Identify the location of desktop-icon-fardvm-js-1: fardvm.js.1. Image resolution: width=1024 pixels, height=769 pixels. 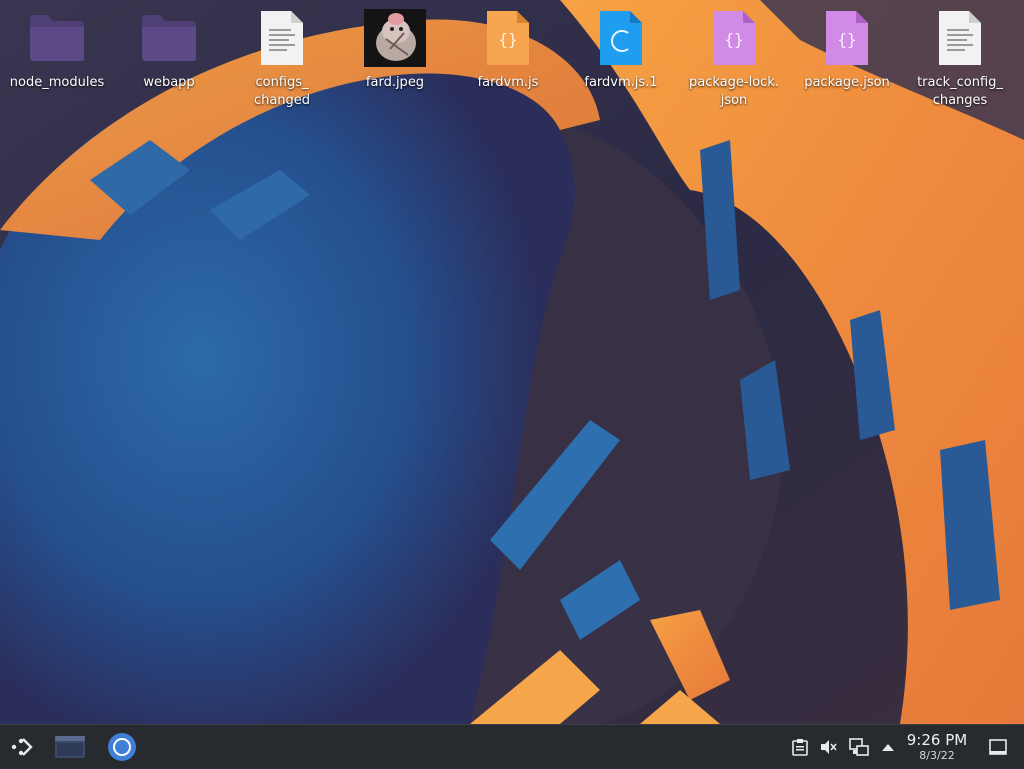
(621, 49).